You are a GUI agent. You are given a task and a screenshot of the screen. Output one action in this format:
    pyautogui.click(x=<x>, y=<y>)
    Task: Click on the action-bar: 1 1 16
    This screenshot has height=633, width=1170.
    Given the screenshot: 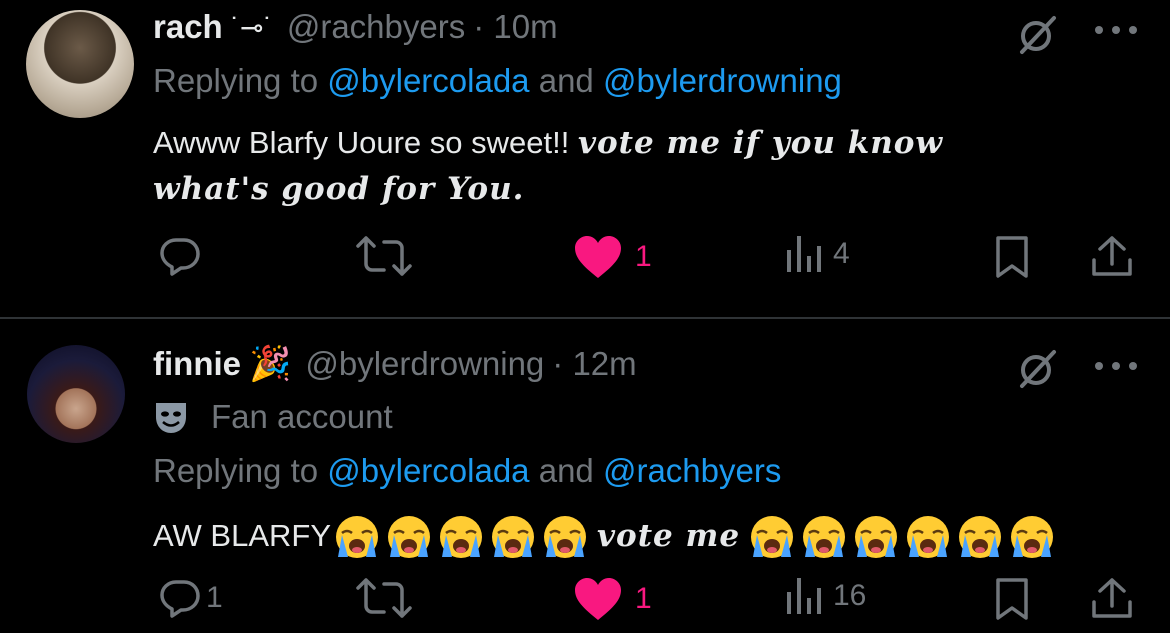 What is the action you would take?
    pyautogui.click(x=585, y=601)
    